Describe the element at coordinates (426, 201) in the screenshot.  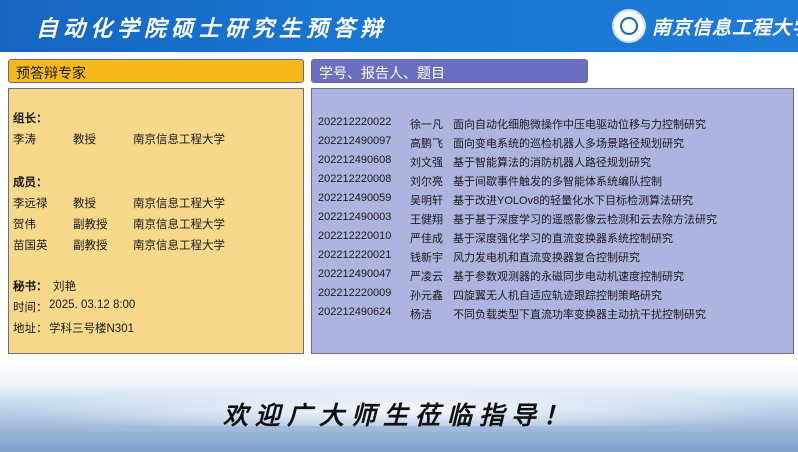
I see `student-name: 吴明轩` at that location.